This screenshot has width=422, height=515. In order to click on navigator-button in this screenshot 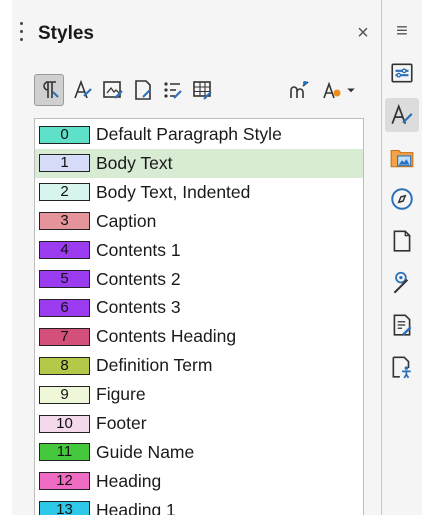, I will do `click(402, 199)`.